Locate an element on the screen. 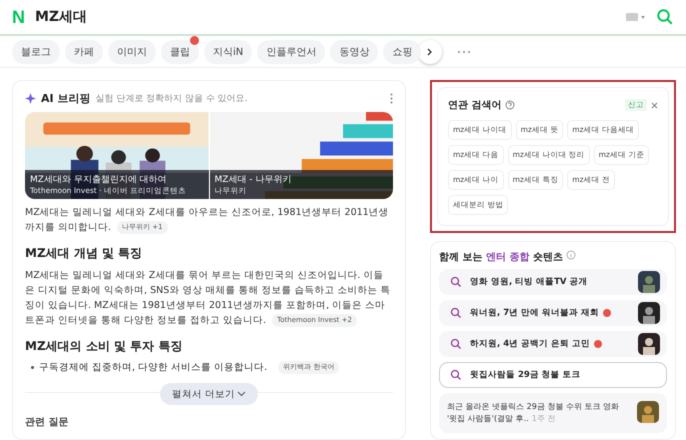 The width and height of the screenshot is (686, 440). chevron-down-icon is located at coordinates (241, 394).